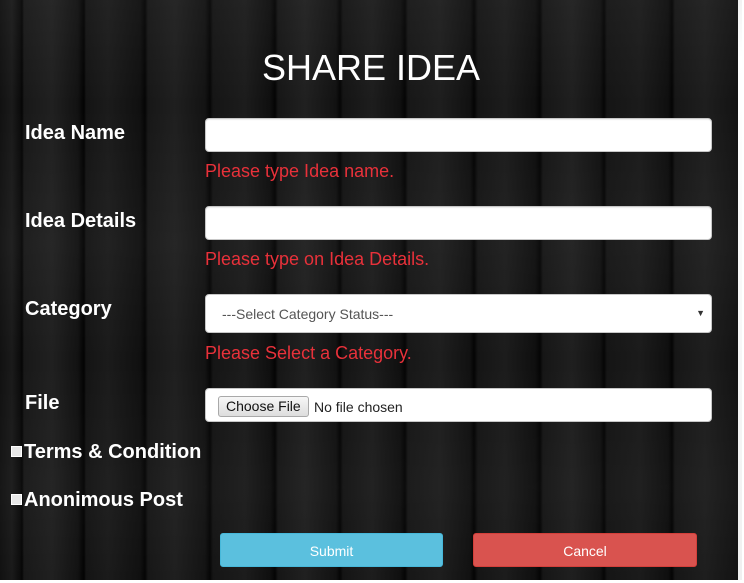  What do you see at coordinates (308, 353) in the screenshot?
I see `category-error: Please Select a Category.` at bounding box center [308, 353].